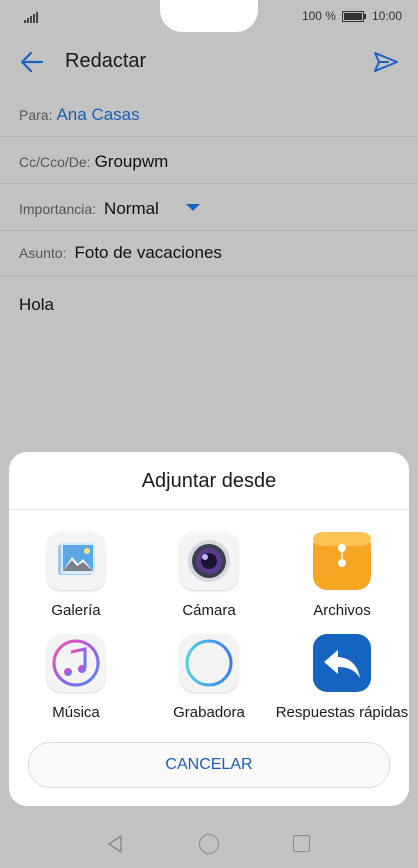 The width and height of the screenshot is (418, 868). I want to click on to-label: Para:, so click(36, 115).